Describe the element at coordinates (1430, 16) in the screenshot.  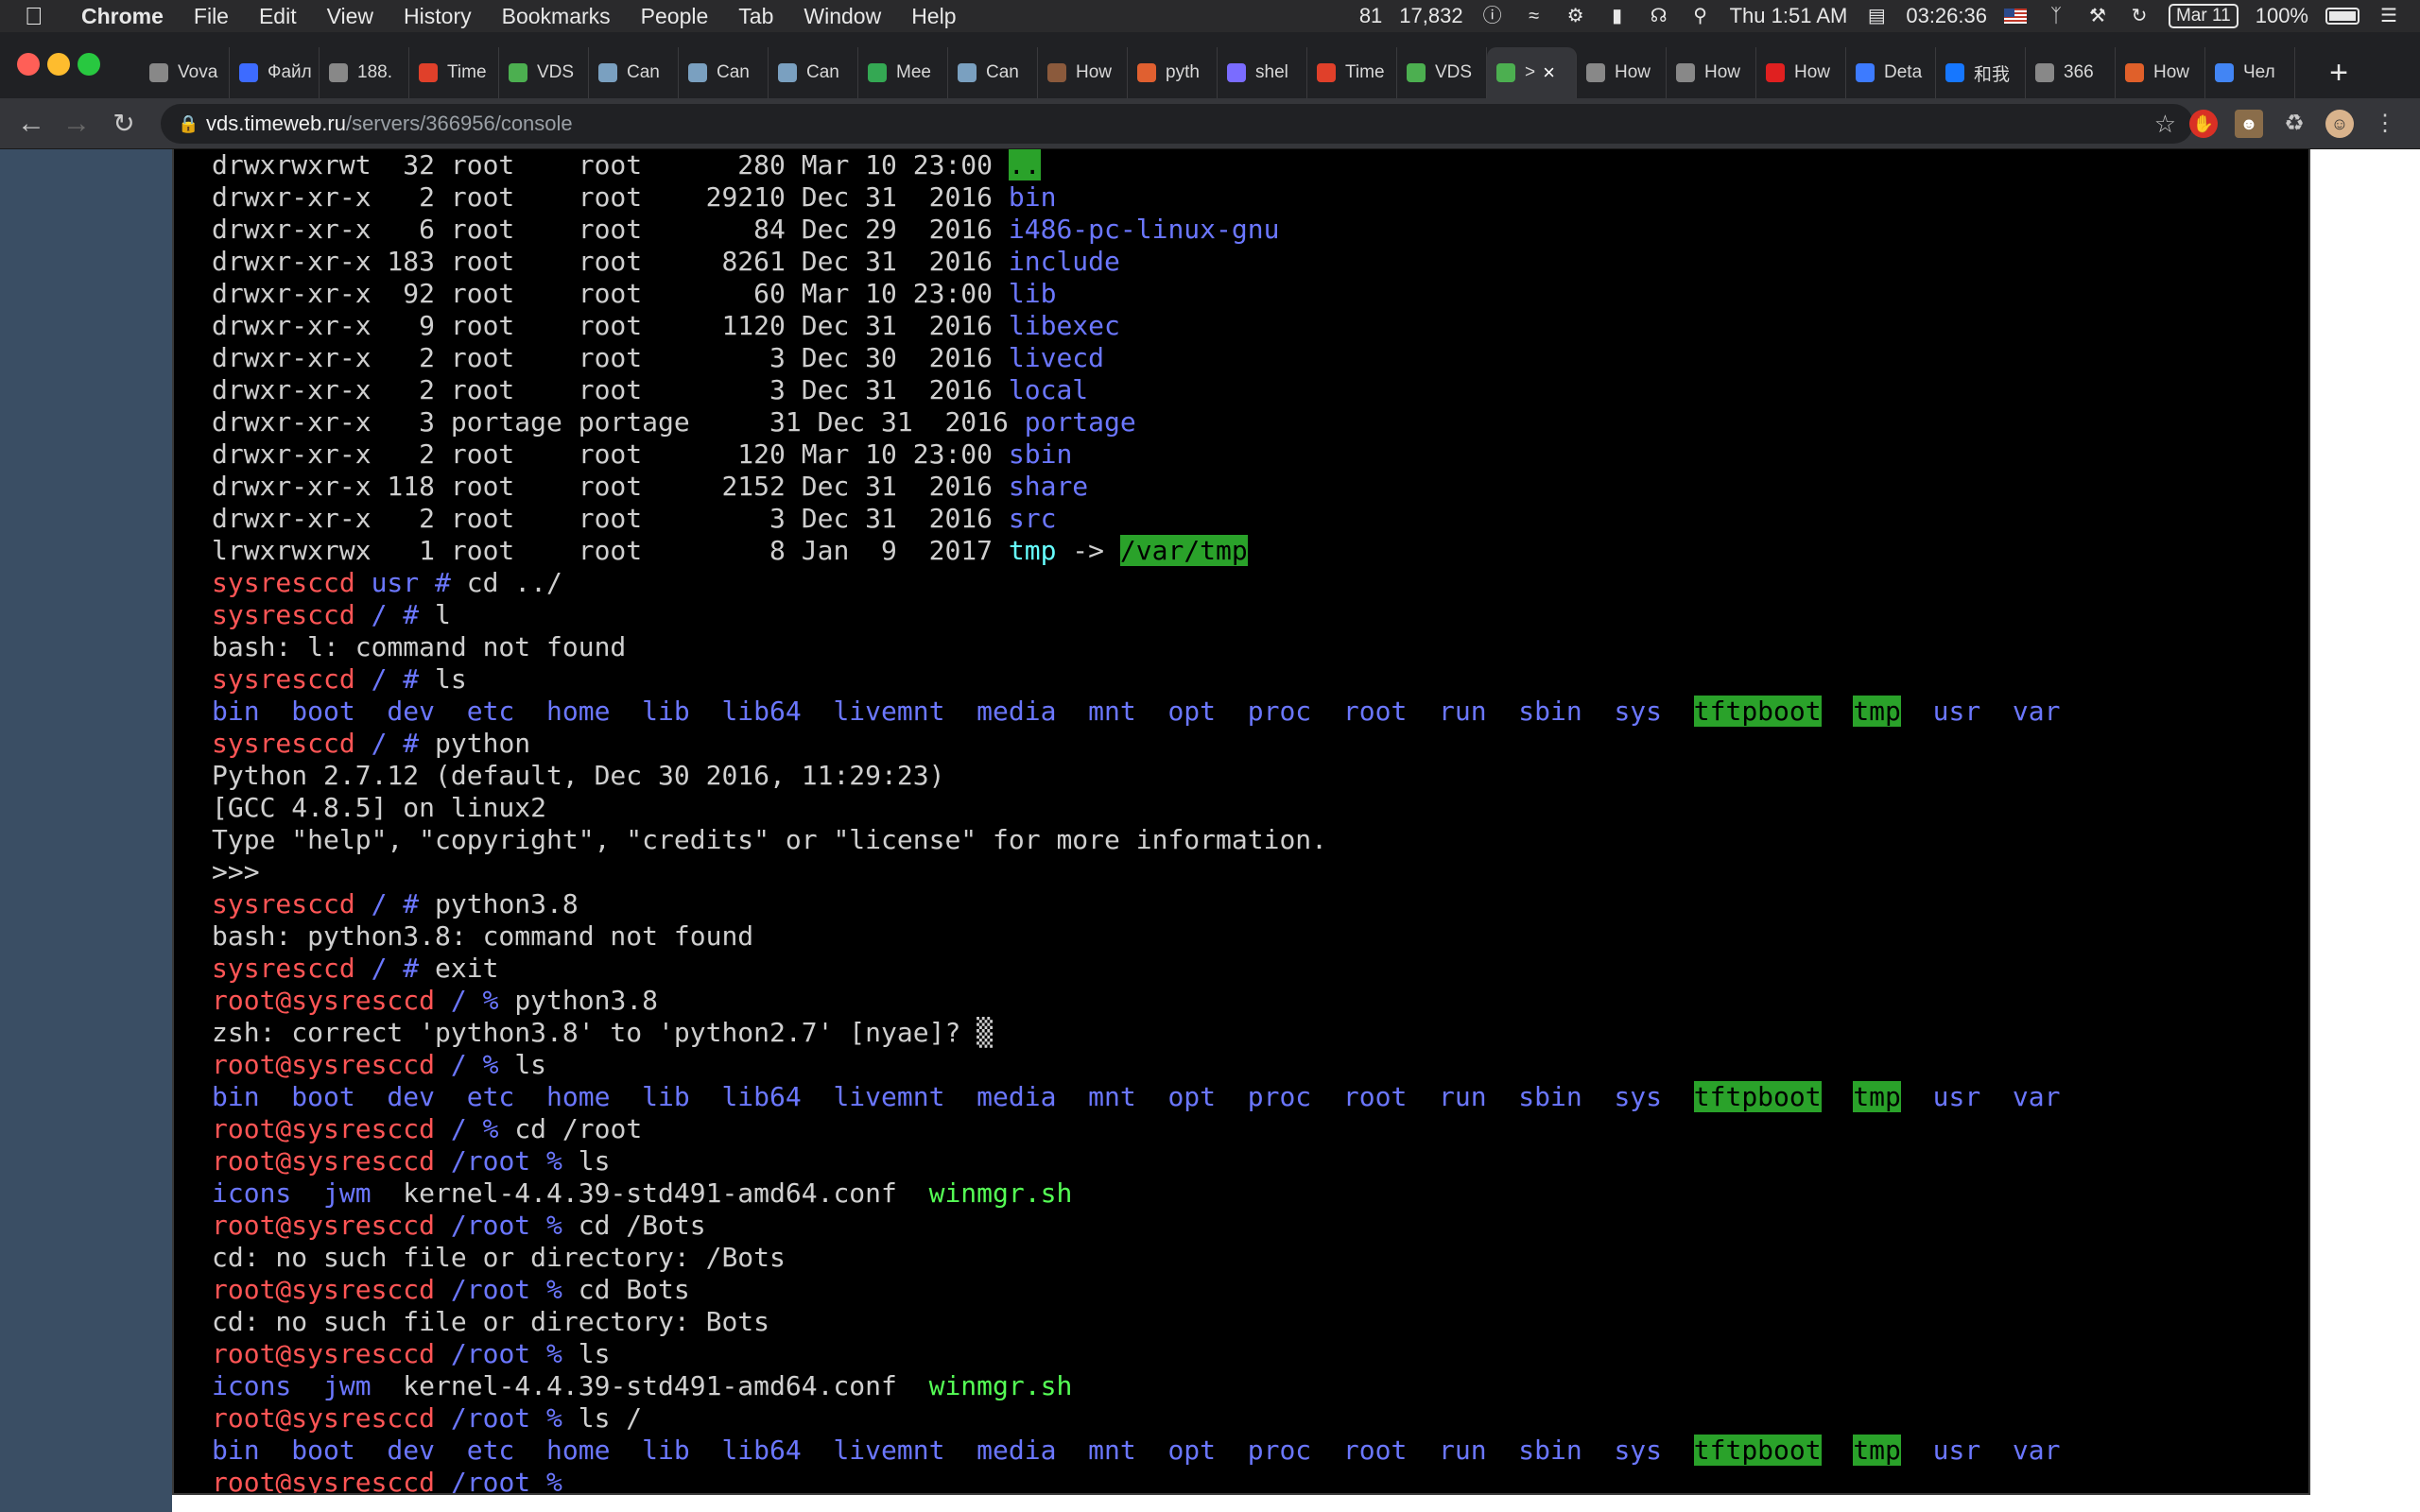
I see `status-count-b: 17,832` at that location.